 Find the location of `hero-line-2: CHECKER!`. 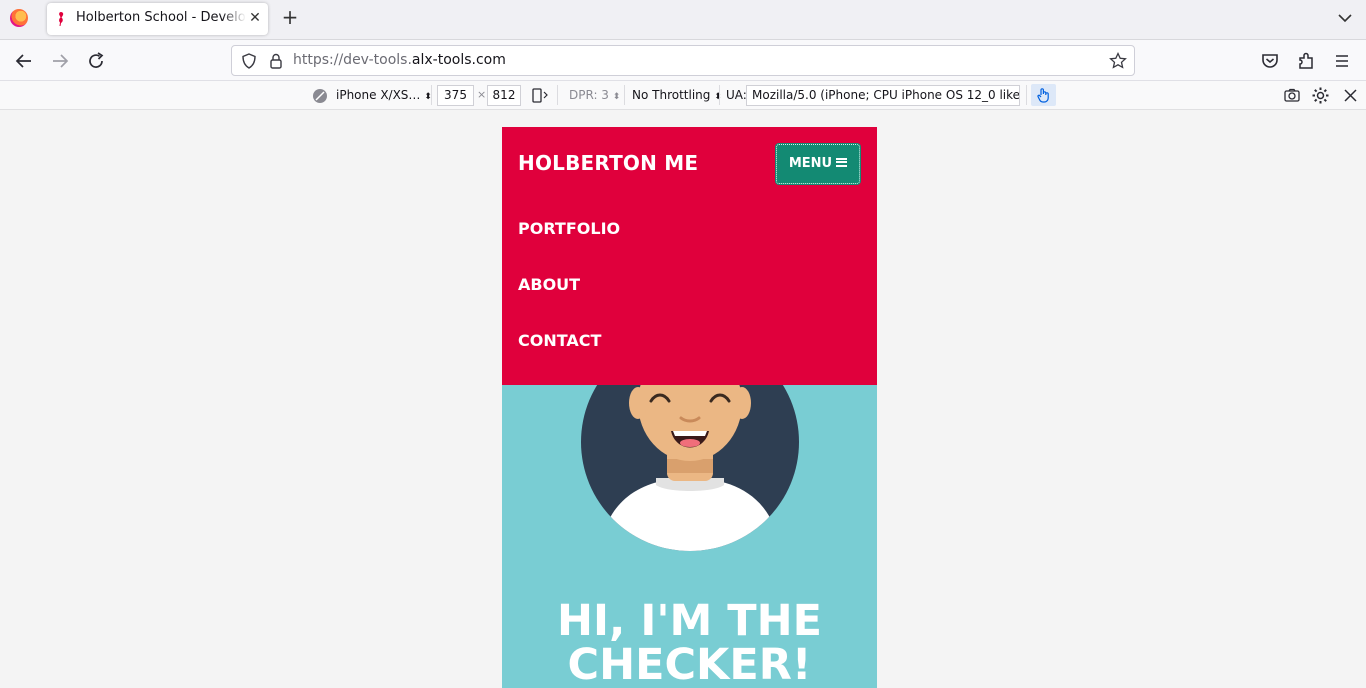

hero-line-2: CHECKER! is located at coordinates (689, 664).